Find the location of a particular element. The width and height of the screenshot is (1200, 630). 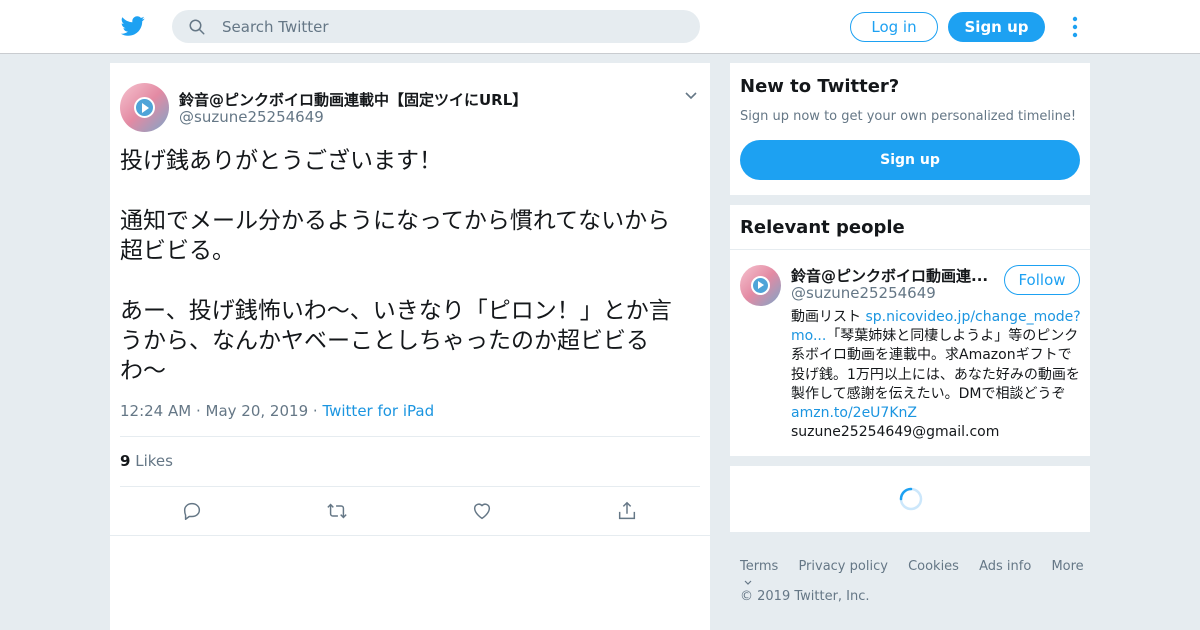

search-icon is located at coordinates (197, 27).